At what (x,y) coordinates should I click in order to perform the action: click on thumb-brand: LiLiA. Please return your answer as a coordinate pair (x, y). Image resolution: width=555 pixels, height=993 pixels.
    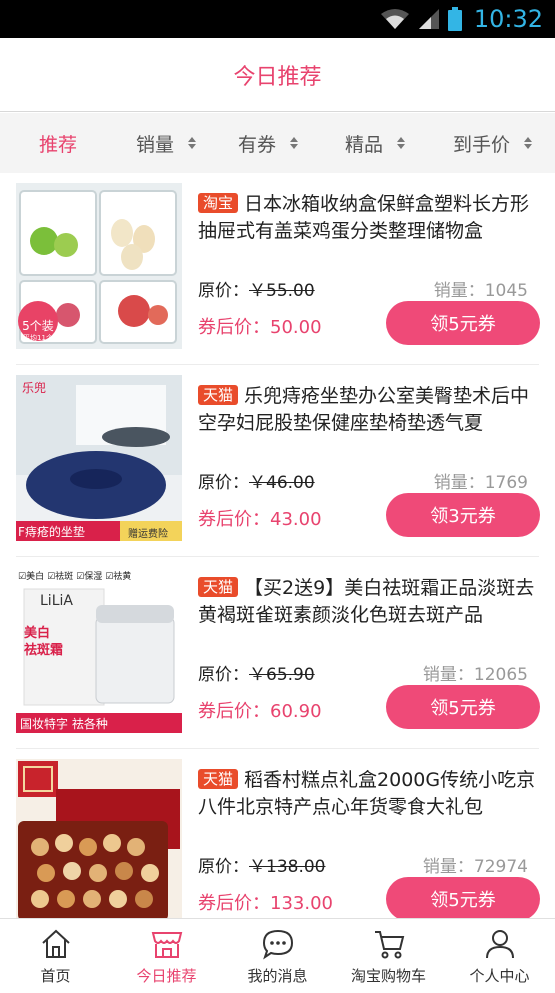
    Looking at the image, I should click on (56, 601).